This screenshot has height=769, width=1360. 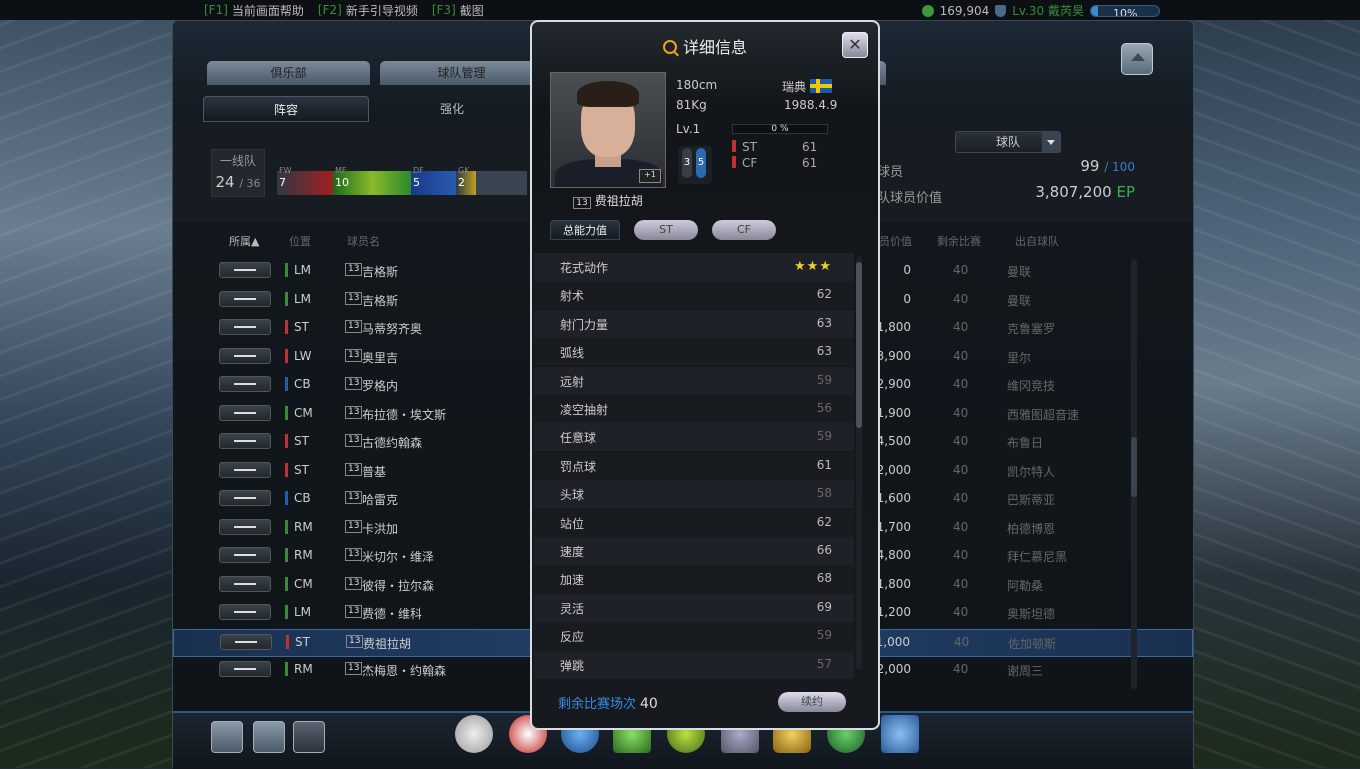 What do you see at coordinates (697, 85) in the screenshot?
I see `player-height: 180cm` at bounding box center [697, 85].